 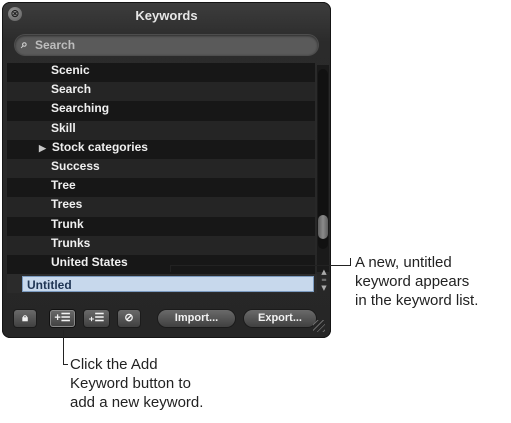 What do you see at coordinates (168, 284) in the screenshot?
I see `new-keyword-field: Untitled` at bounding box center [168, 284].